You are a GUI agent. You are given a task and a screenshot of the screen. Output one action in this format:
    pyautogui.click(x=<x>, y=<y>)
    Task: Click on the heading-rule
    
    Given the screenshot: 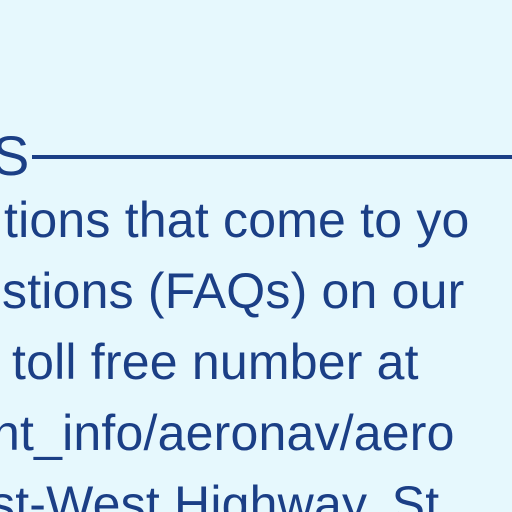 What is the action you would take?
    pyautogui.click(x=272, y=157)
    